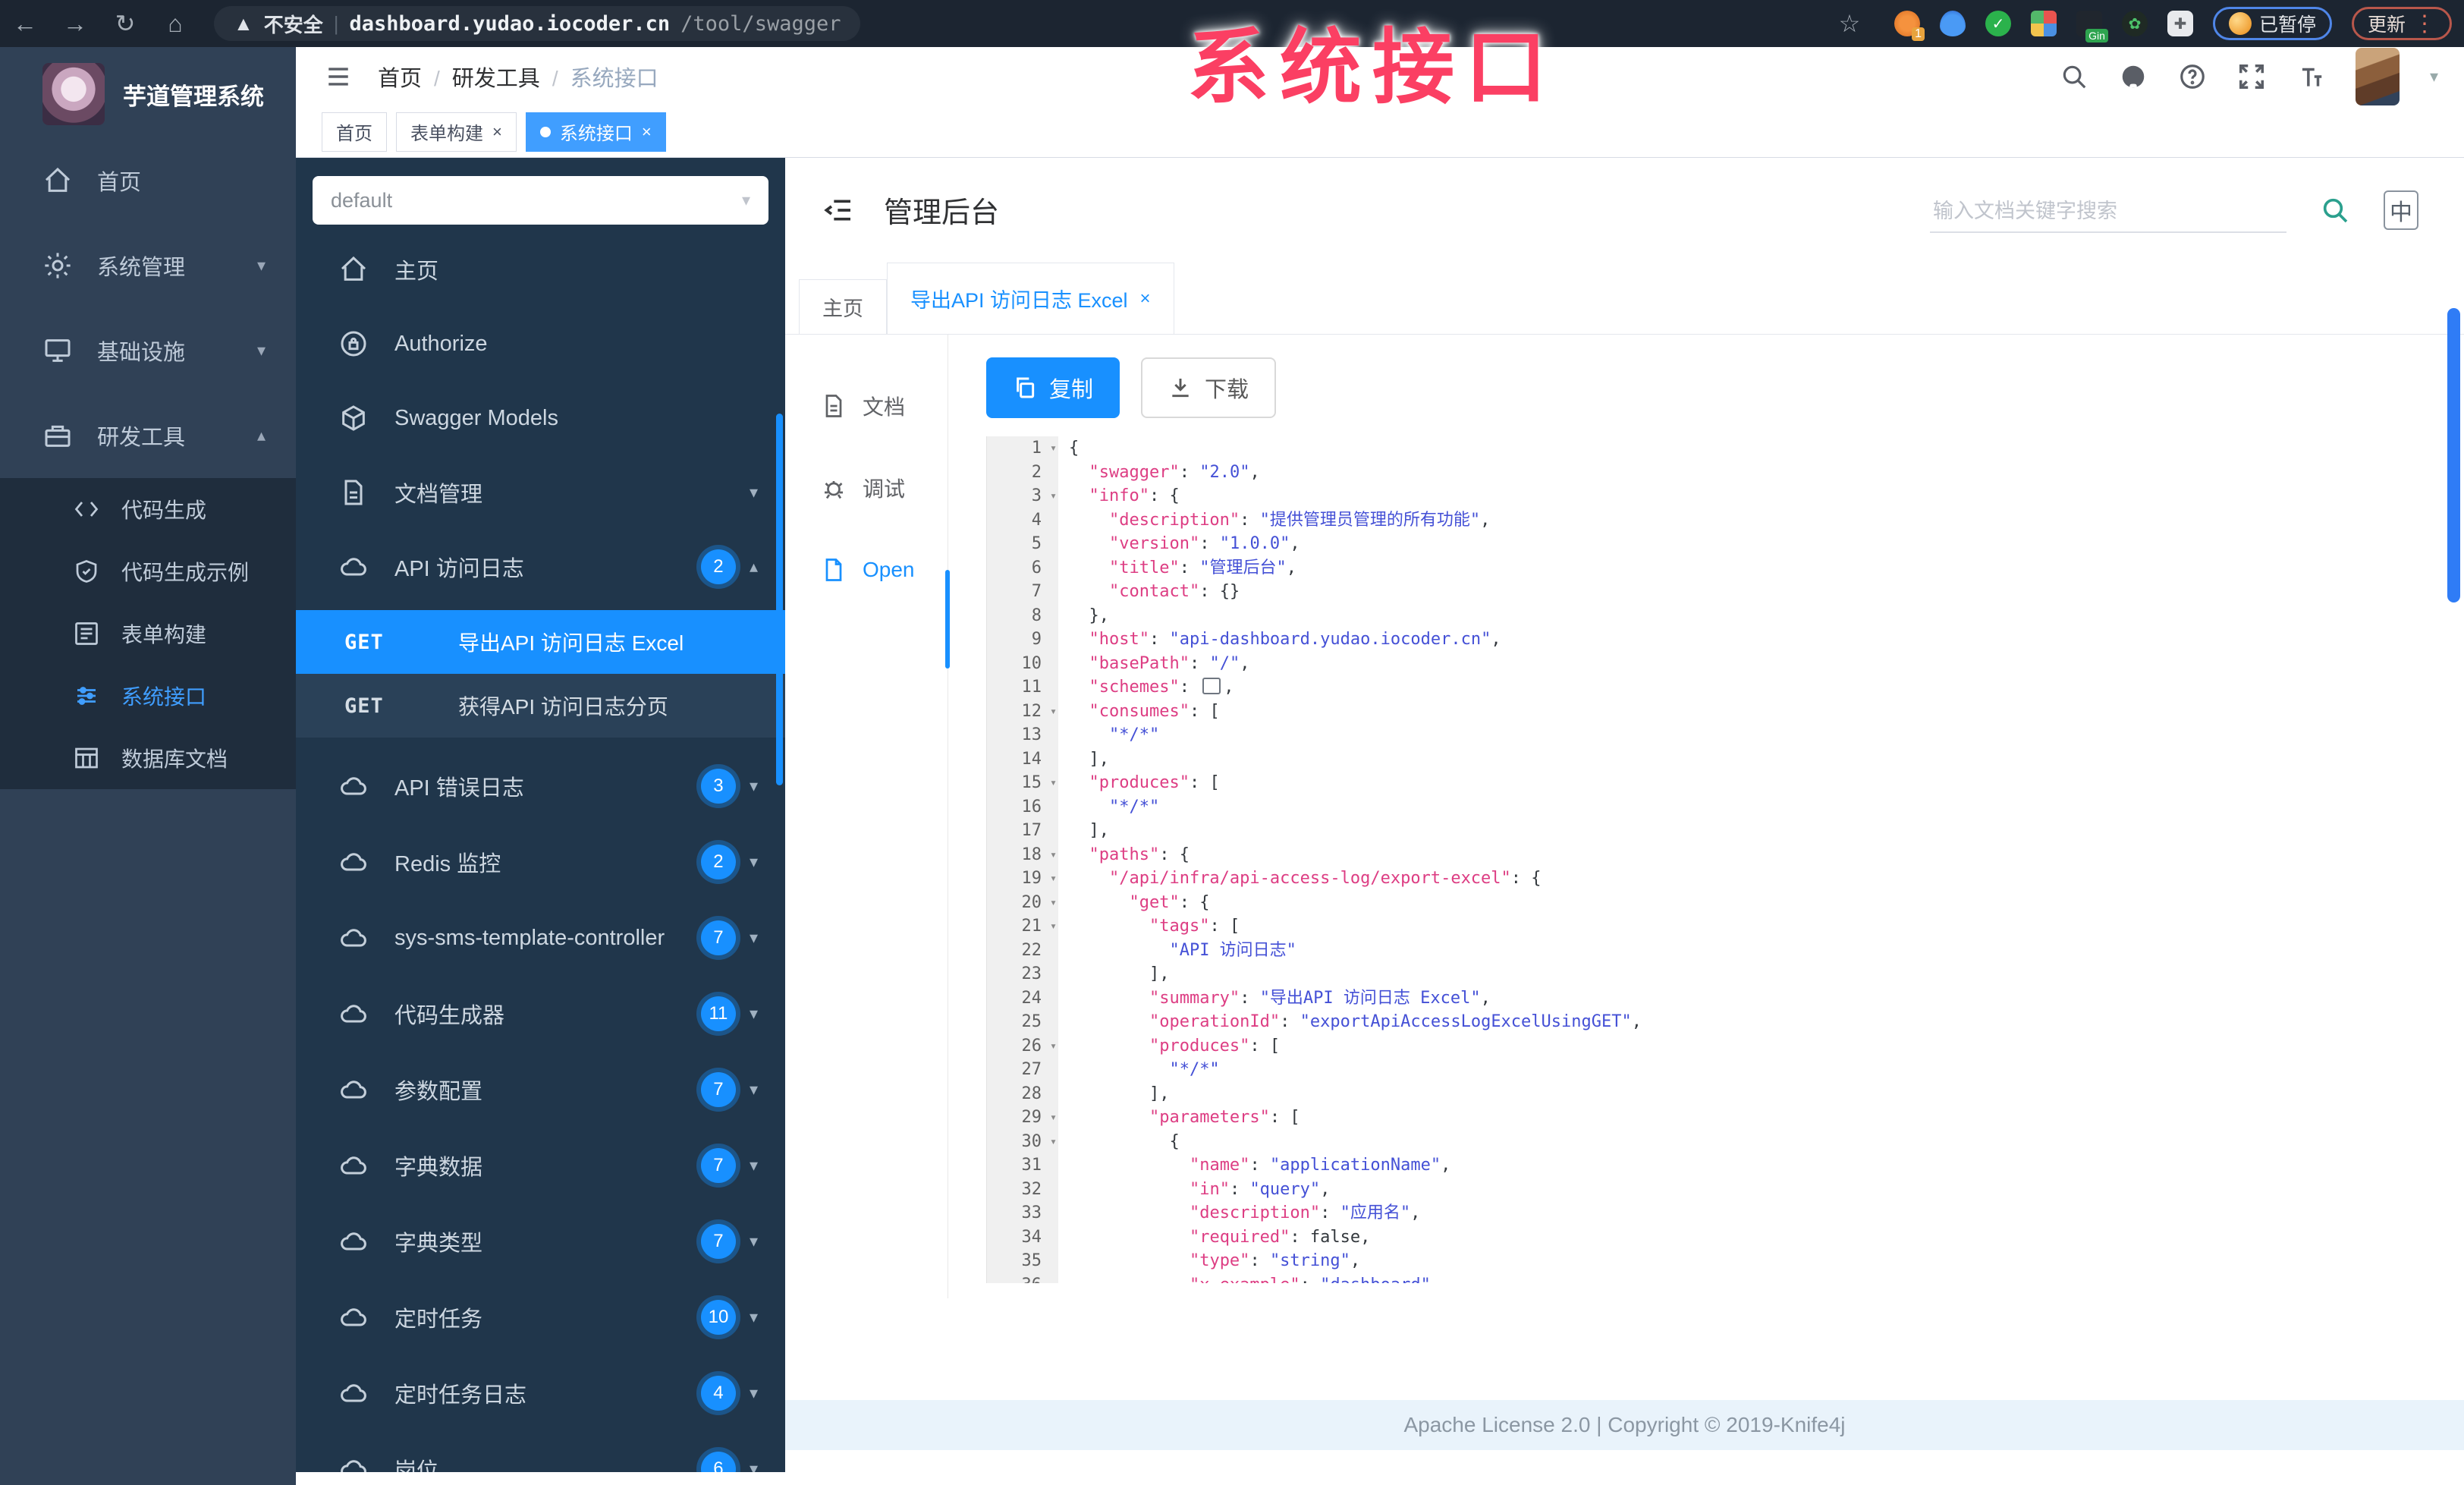  I want to click on doc-tab-主页: 主页, so click(843, 306).